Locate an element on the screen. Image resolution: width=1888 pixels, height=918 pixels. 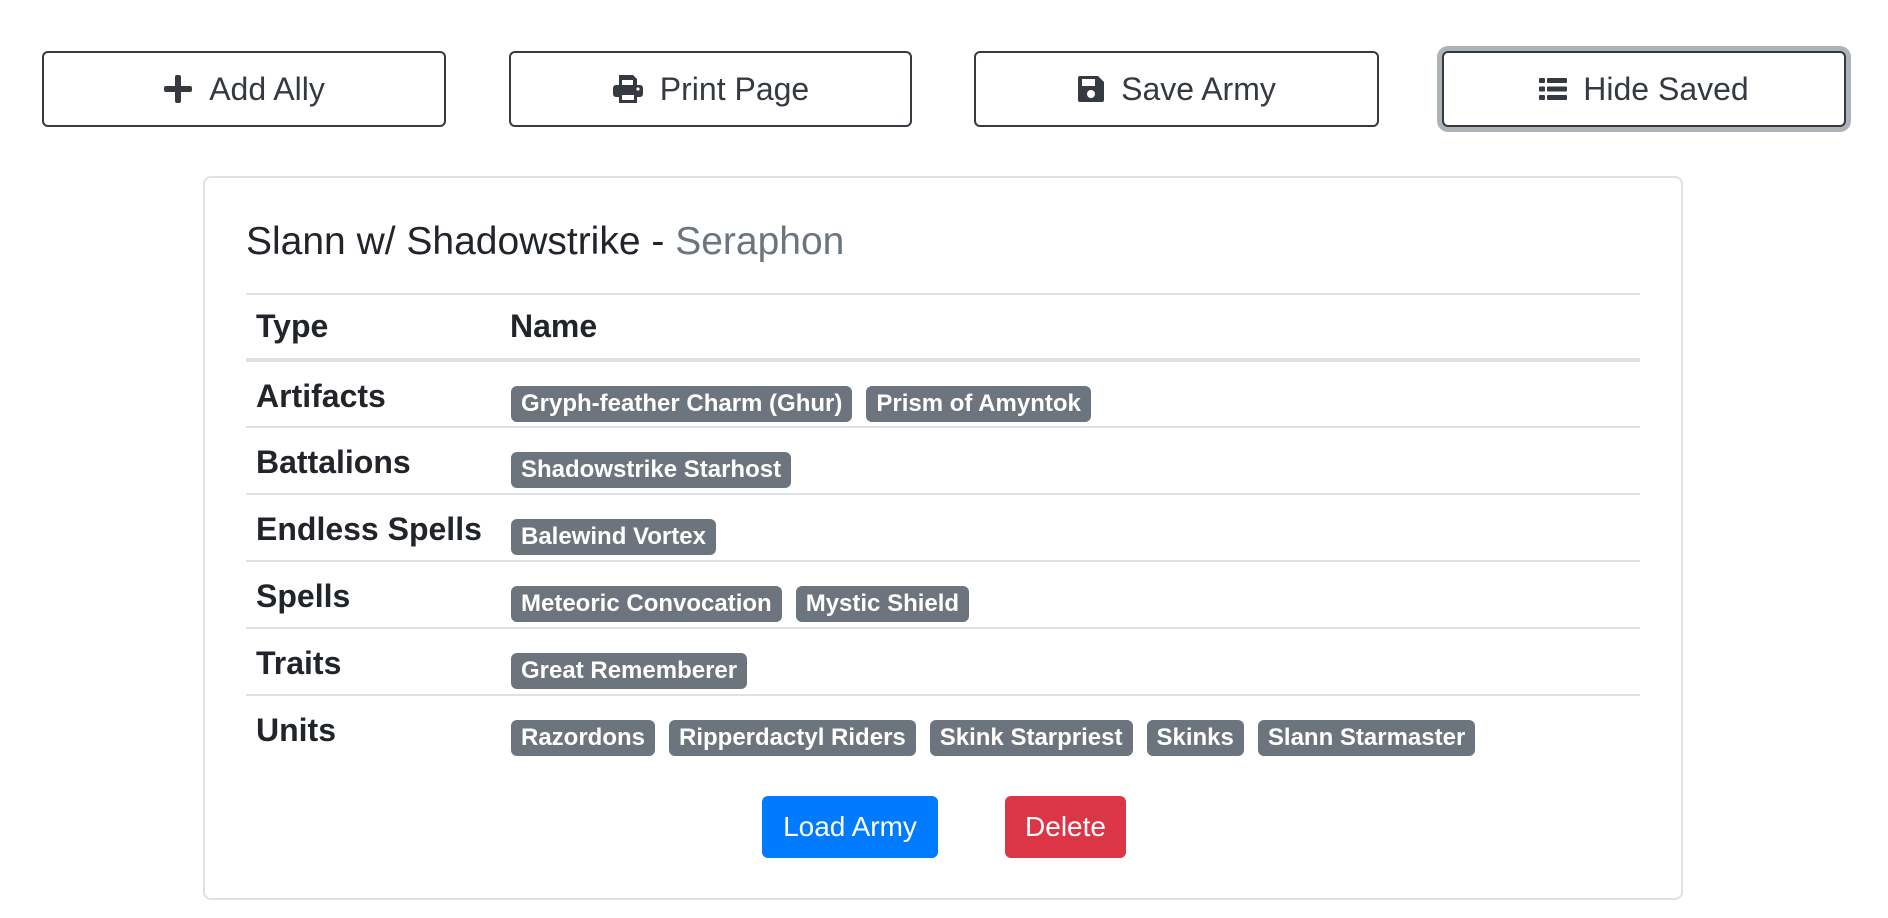
print-page-button: Print Page is located at coordinates (710, 89).